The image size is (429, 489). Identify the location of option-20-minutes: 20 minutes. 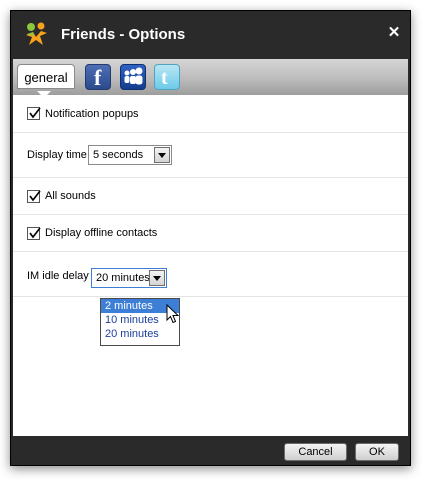
(140, 334).